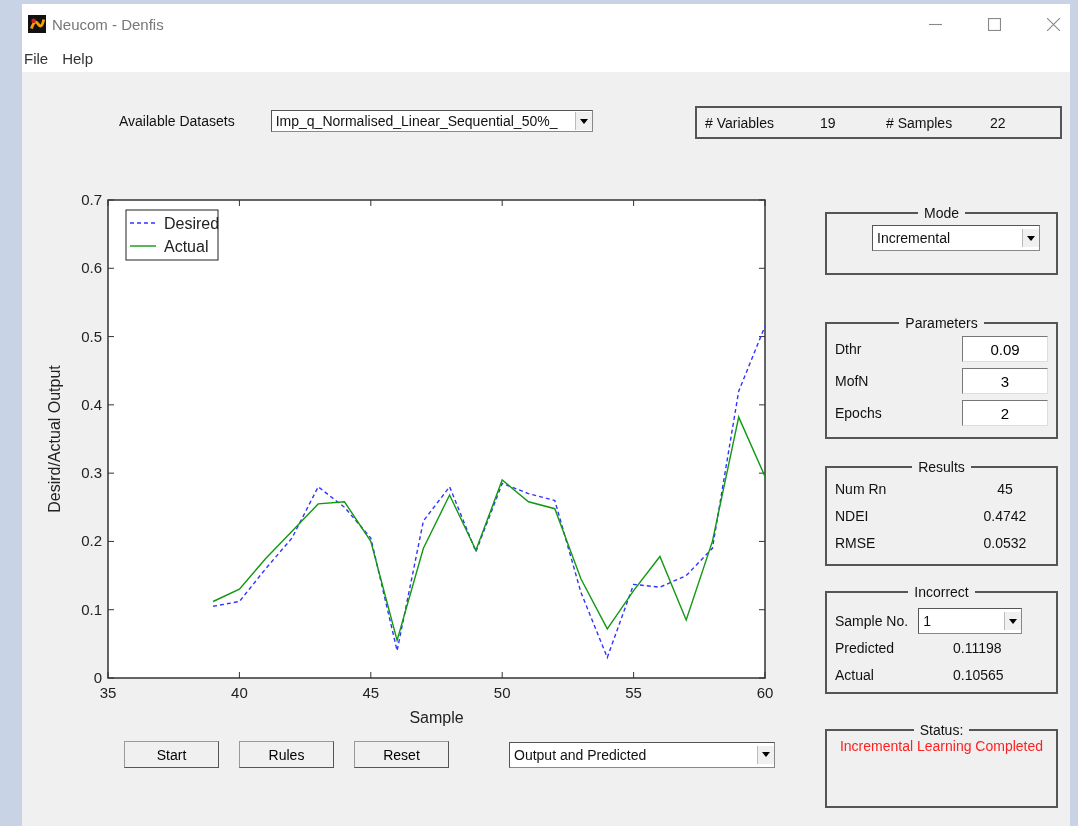  What do you see at coordinates (852, 381) in the screenshot?
I see `parameter-label: MofN` at bounding box center [852, 381].